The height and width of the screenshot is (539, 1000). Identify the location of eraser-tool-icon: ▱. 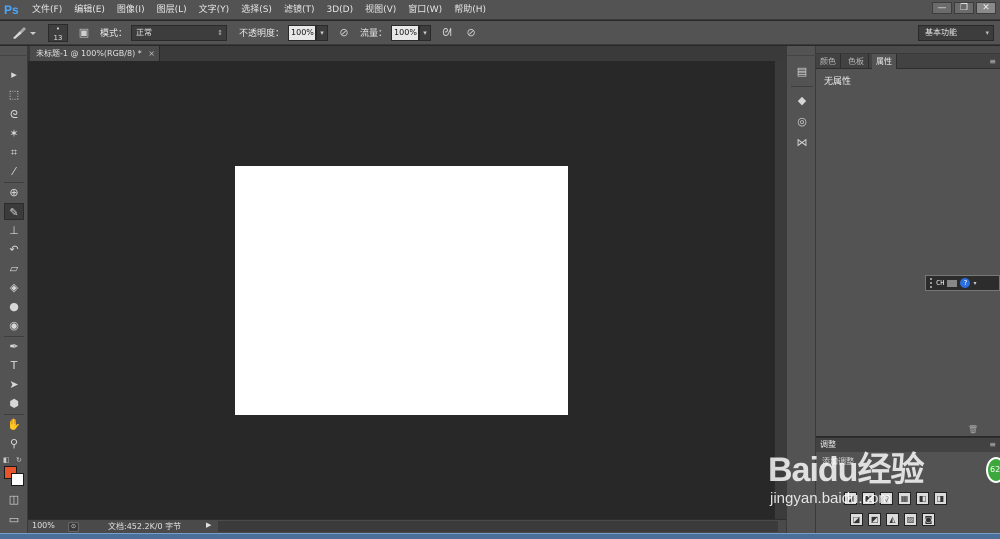
(14, 268).